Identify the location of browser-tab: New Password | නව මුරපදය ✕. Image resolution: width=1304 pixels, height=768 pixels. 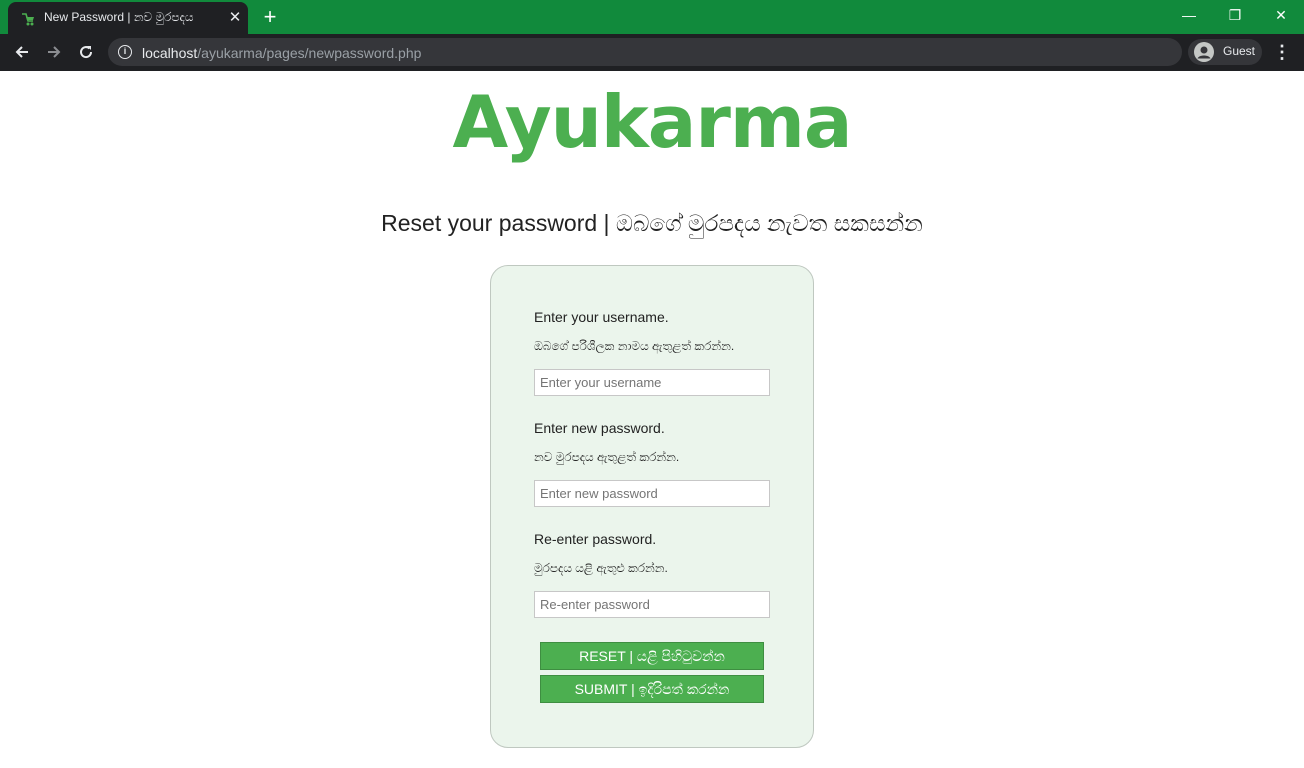
(128, 18).